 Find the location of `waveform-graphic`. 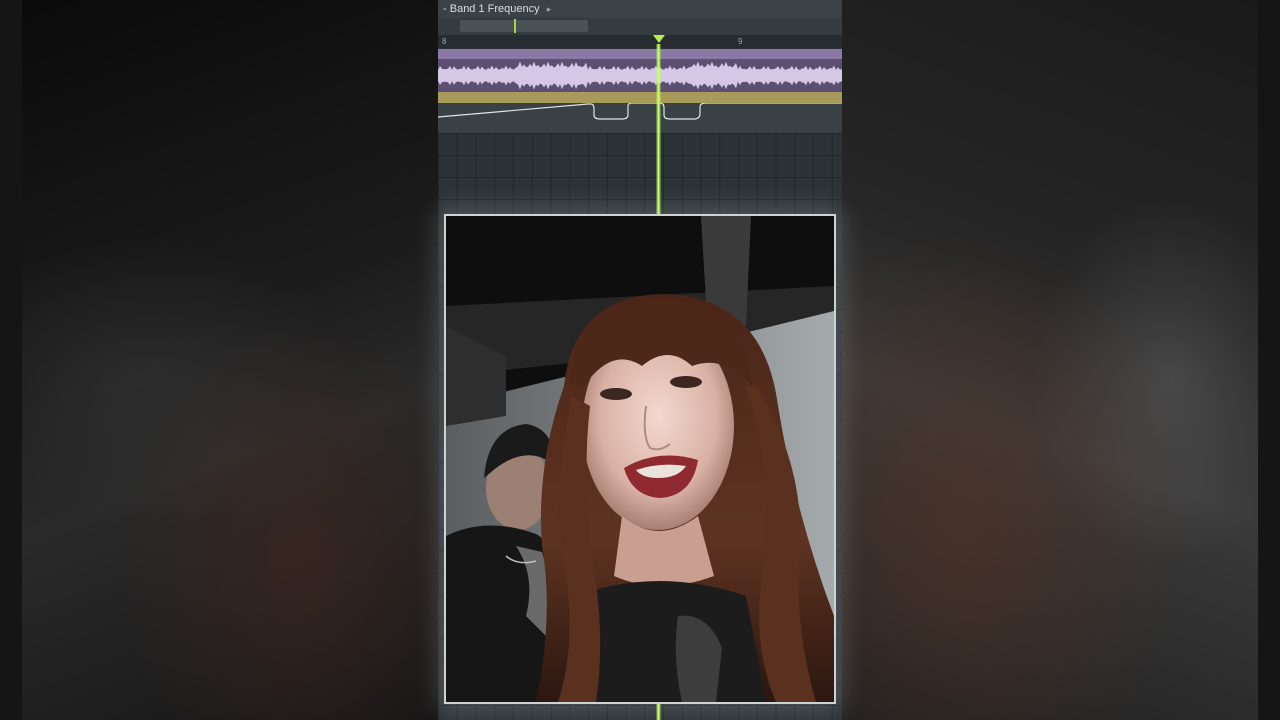

waveform-graphic is located at coordinates (640, 75).